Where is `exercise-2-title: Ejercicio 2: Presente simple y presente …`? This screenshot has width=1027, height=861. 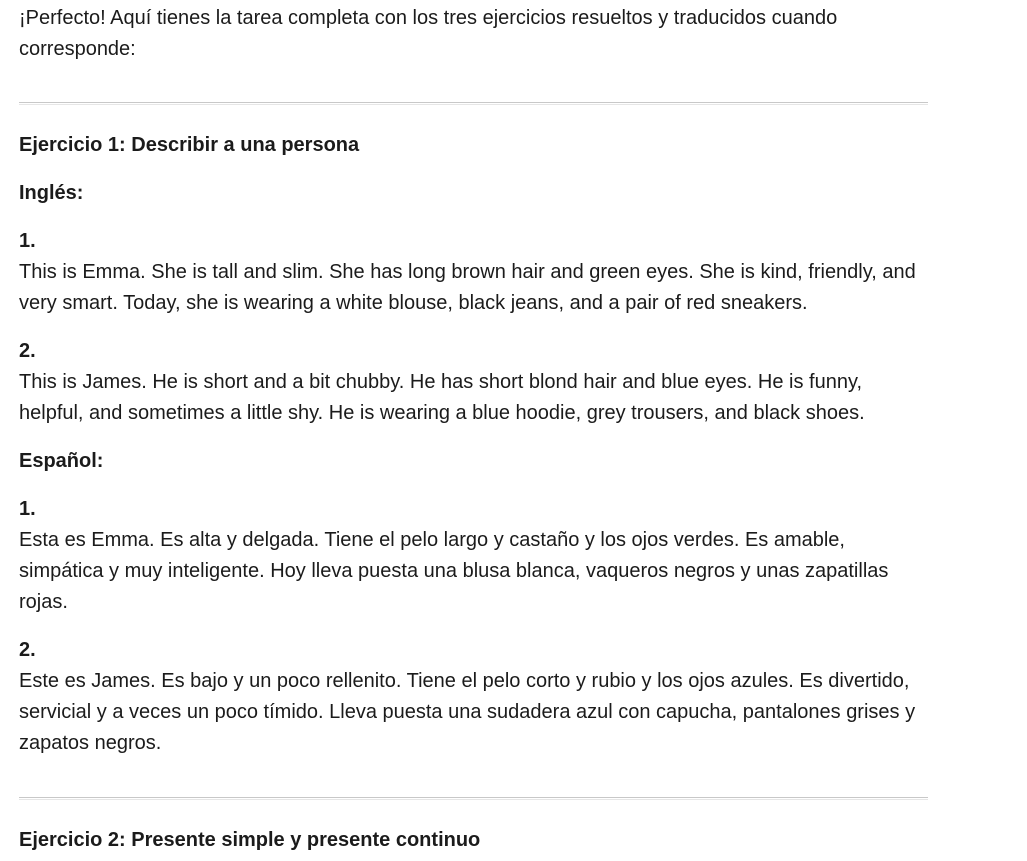 exercise-2-title: Ejercicio 2: Presente simple y presente … is located at coordinates (250, 840).